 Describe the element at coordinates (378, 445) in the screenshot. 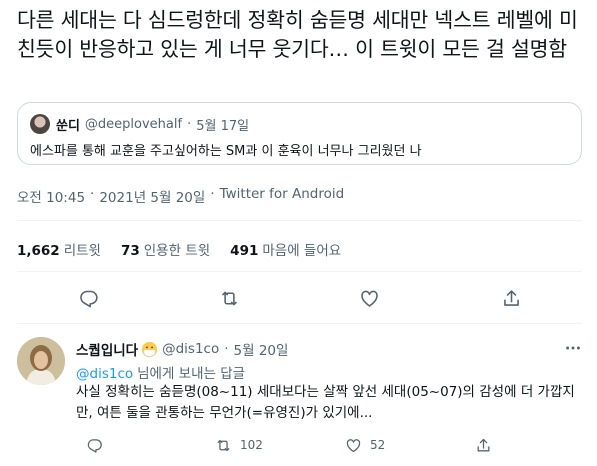

I see `reply-like-count: 52` at that location.